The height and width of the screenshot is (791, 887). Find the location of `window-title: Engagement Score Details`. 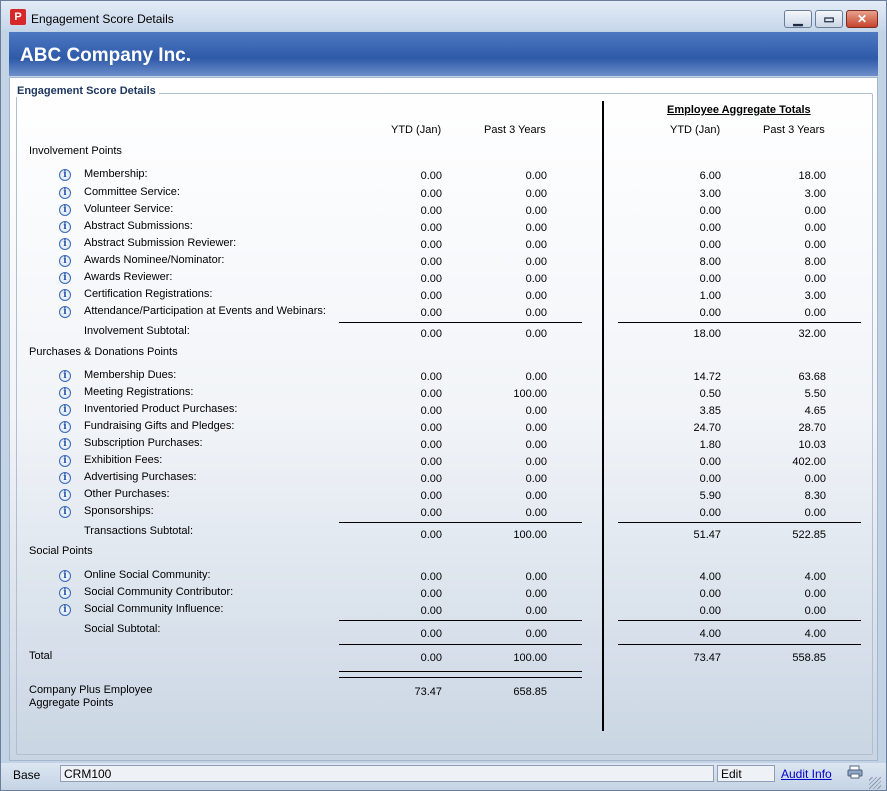

window-title: Engagement Score Details is located at coordinates (102, 19).